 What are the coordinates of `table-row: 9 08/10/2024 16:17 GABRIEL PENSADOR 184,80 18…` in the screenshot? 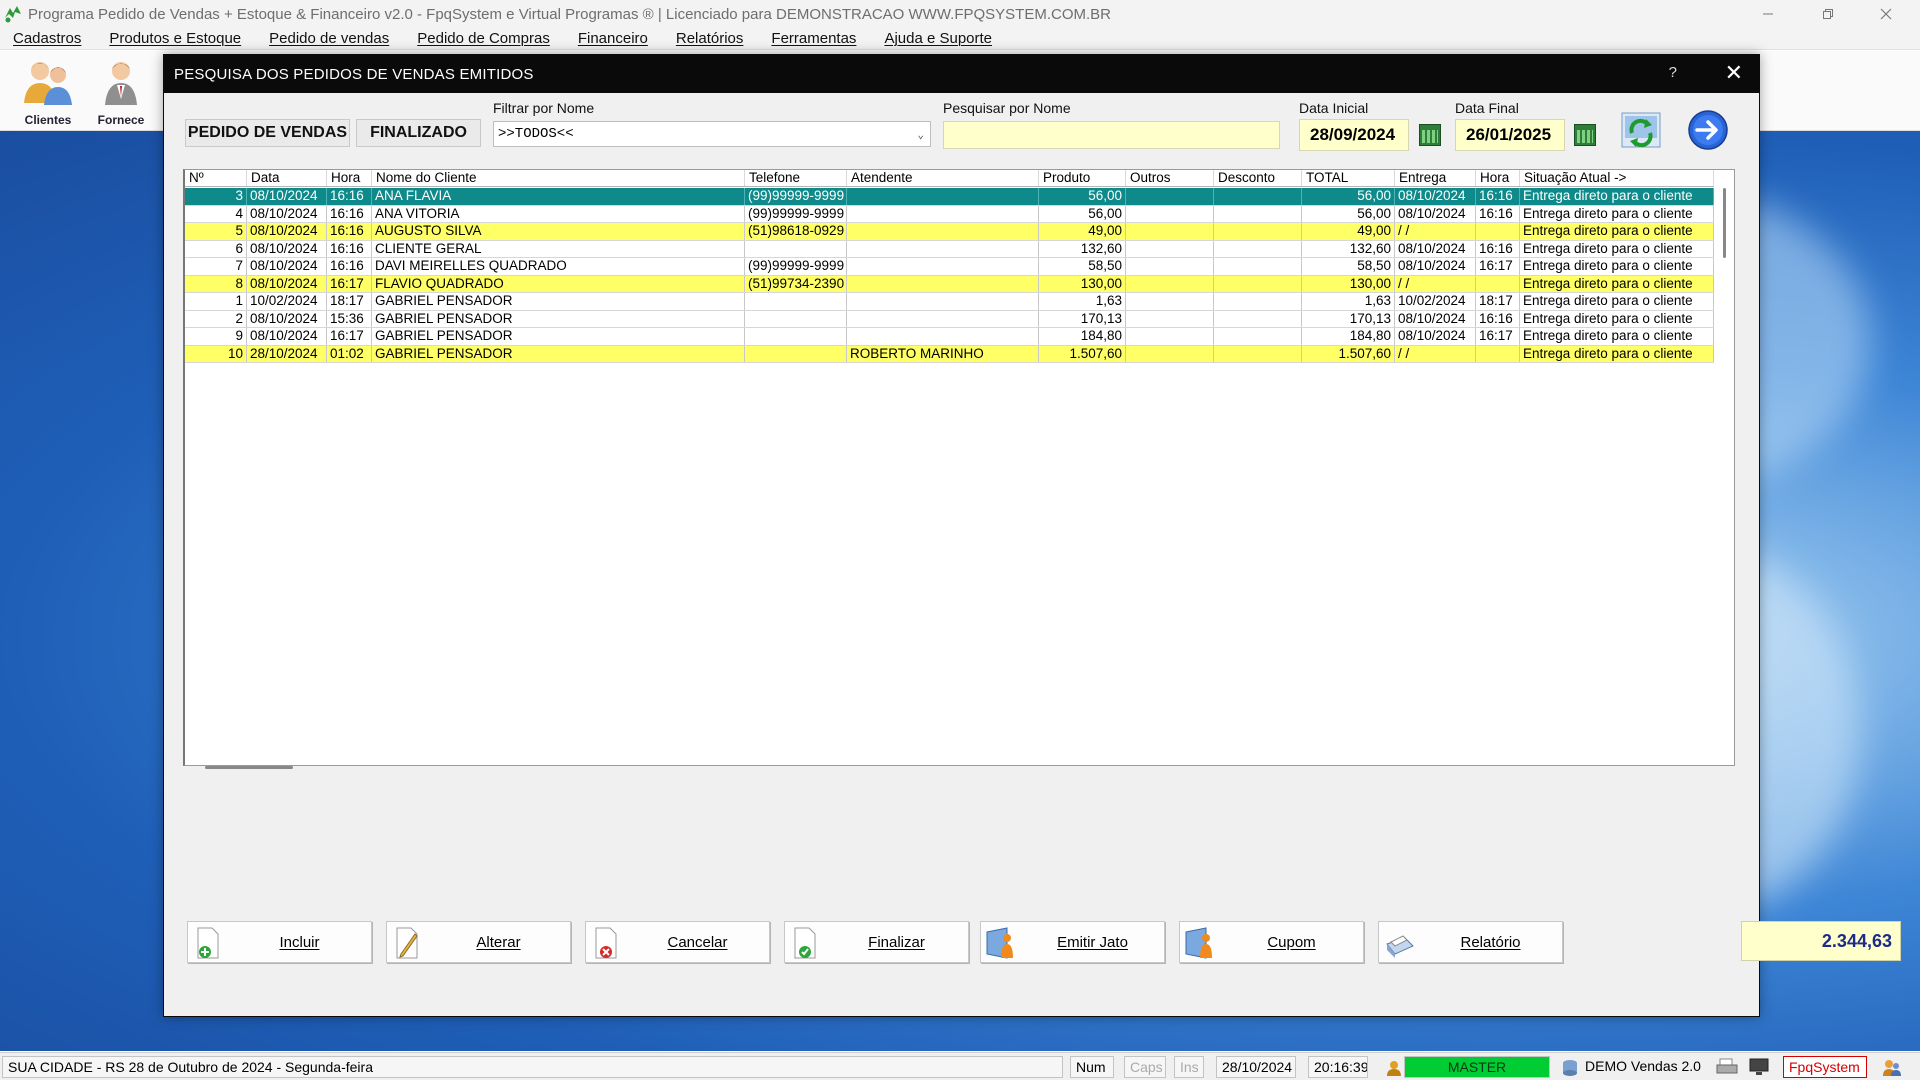 It's located at (949, 337).